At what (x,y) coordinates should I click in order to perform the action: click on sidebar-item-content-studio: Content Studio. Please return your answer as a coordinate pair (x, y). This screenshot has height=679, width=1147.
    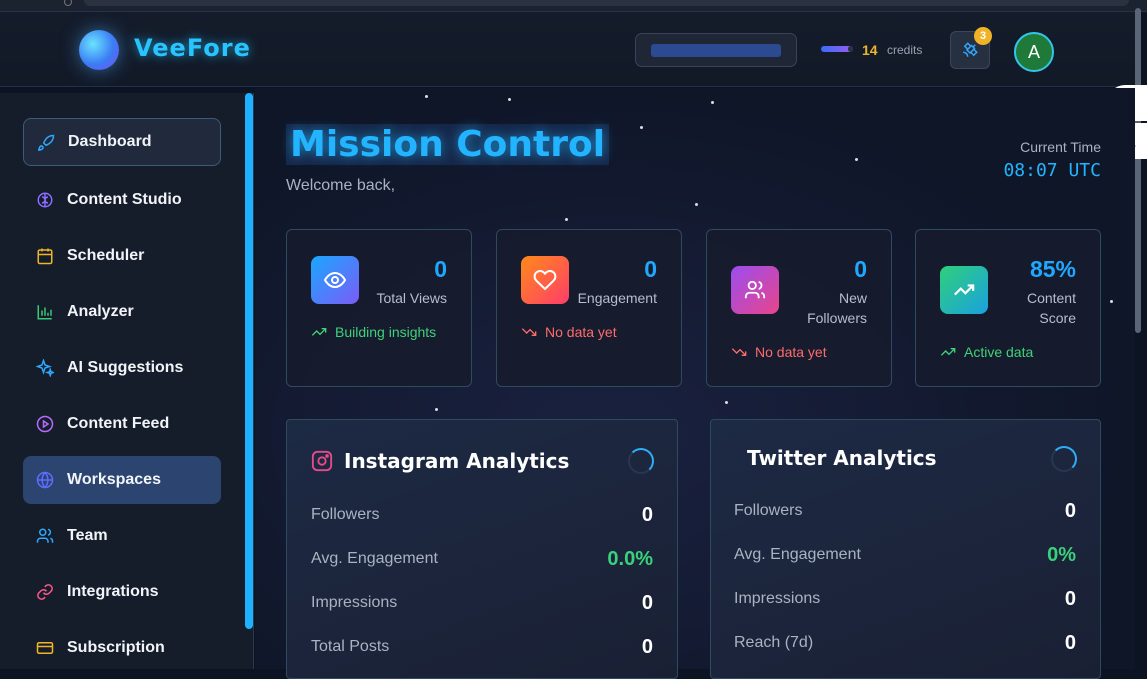
    Looking at the image, I should click on (122, 200).